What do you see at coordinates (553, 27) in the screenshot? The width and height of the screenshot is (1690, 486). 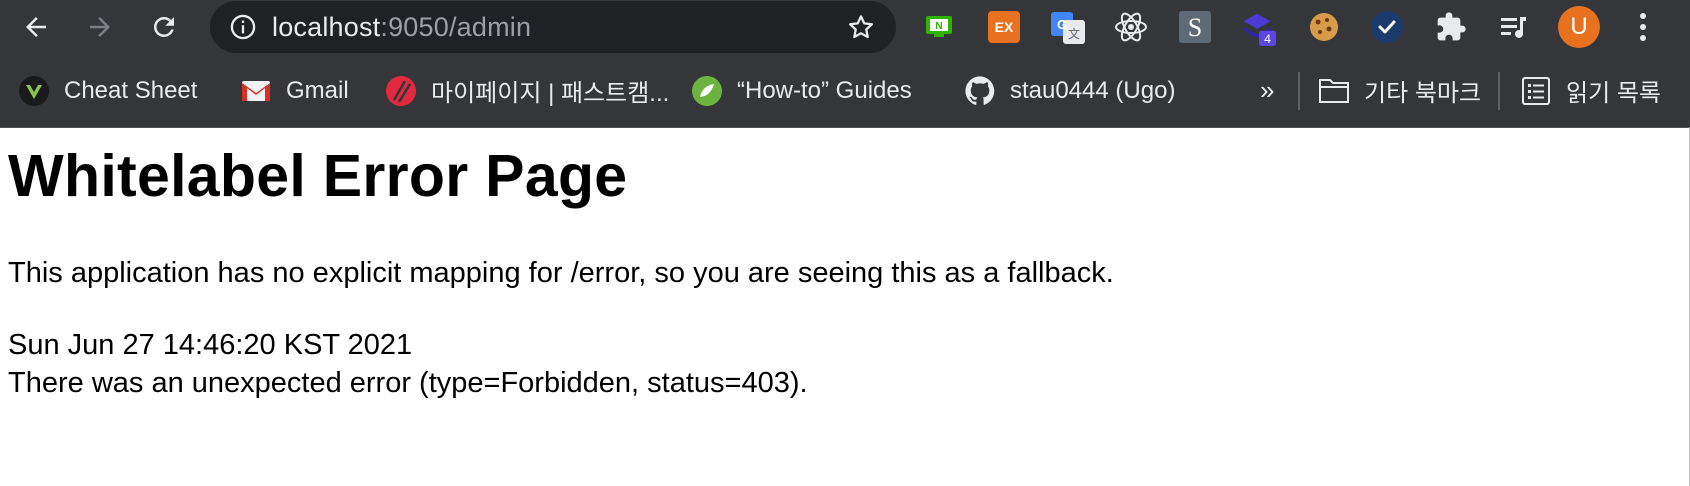 I see `address-bar: localhost:9050/admin` at bounding box center [553, 27].